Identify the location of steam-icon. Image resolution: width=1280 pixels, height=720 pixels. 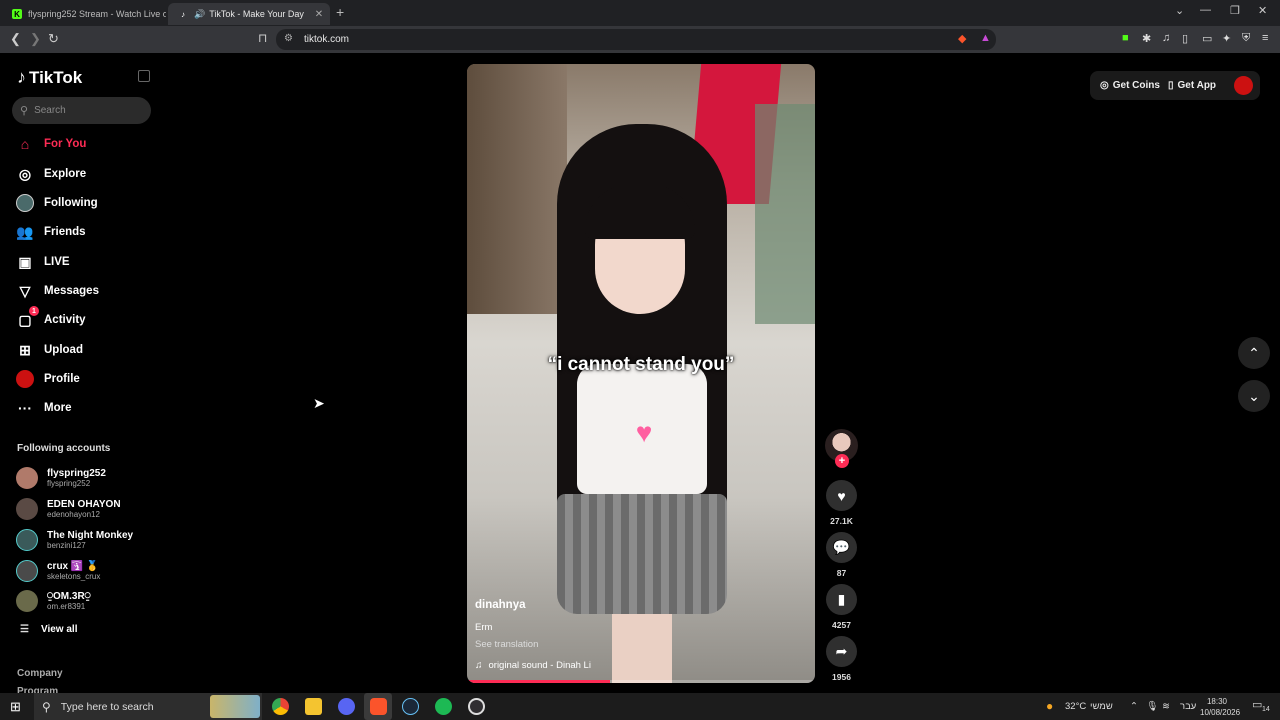
(410, 706).